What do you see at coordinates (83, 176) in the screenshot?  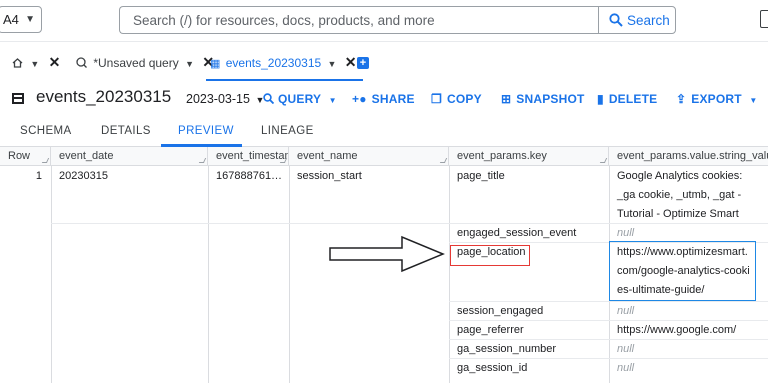 I see `cell-event-date: 20230315` at bounding box center [83, 176].